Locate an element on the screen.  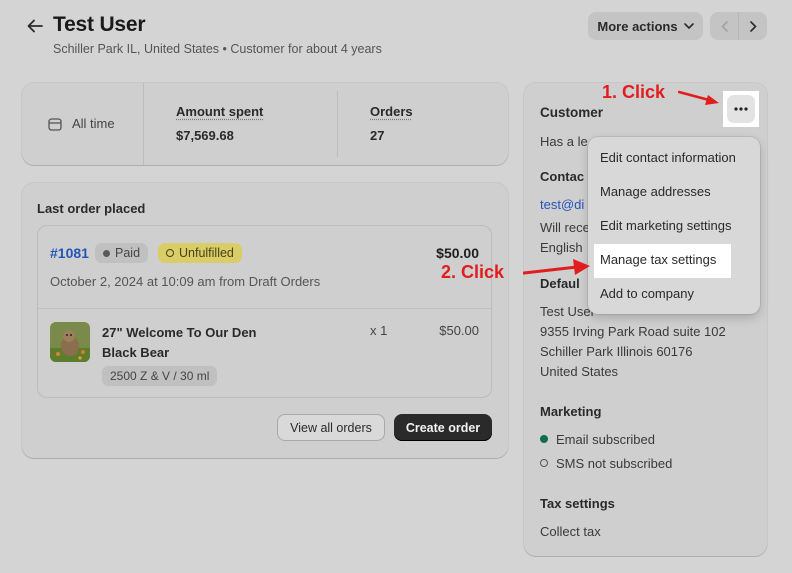
not-subscribed-circle-icon is located at coordinates (544, 463).